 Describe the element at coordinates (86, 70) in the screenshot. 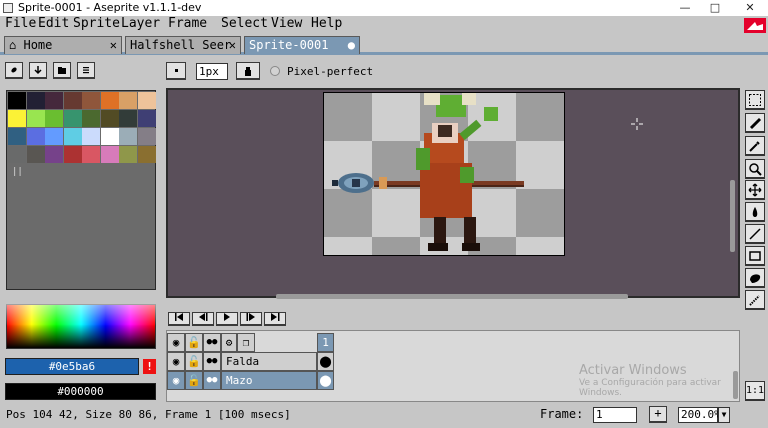

I see `palette-options-button` at that location.